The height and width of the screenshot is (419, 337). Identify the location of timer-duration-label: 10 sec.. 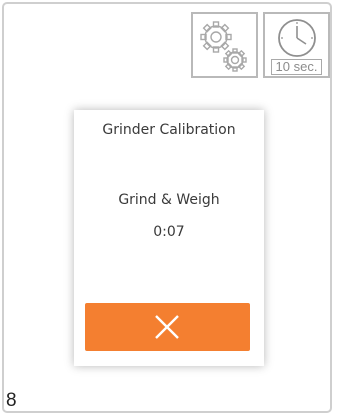
(296, 67).